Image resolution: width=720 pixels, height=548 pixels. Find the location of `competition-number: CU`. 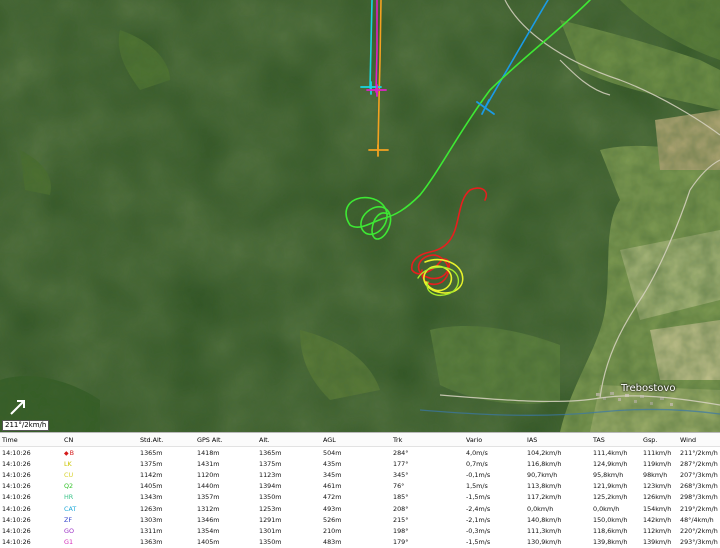

competition-number: CU is located at coordinates (69, 474).